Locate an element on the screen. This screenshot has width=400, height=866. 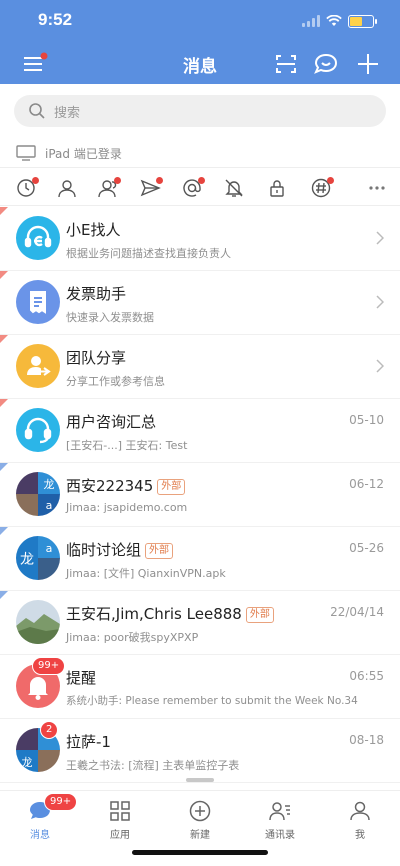
search-icon is located at coordinates (37, 111).